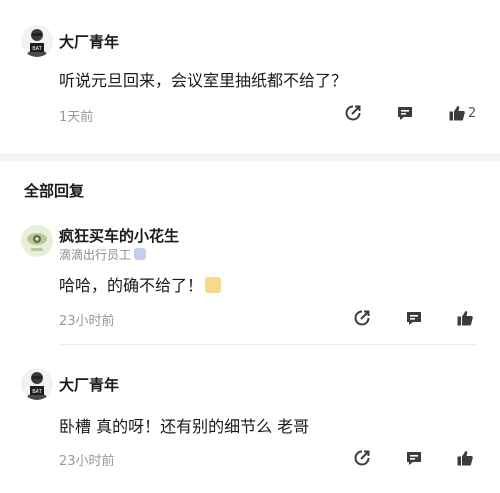 This screenshot has width=500, height=493. I want to click on reply-text-content: 哈哈，的确不给了！, so click(131, 285).